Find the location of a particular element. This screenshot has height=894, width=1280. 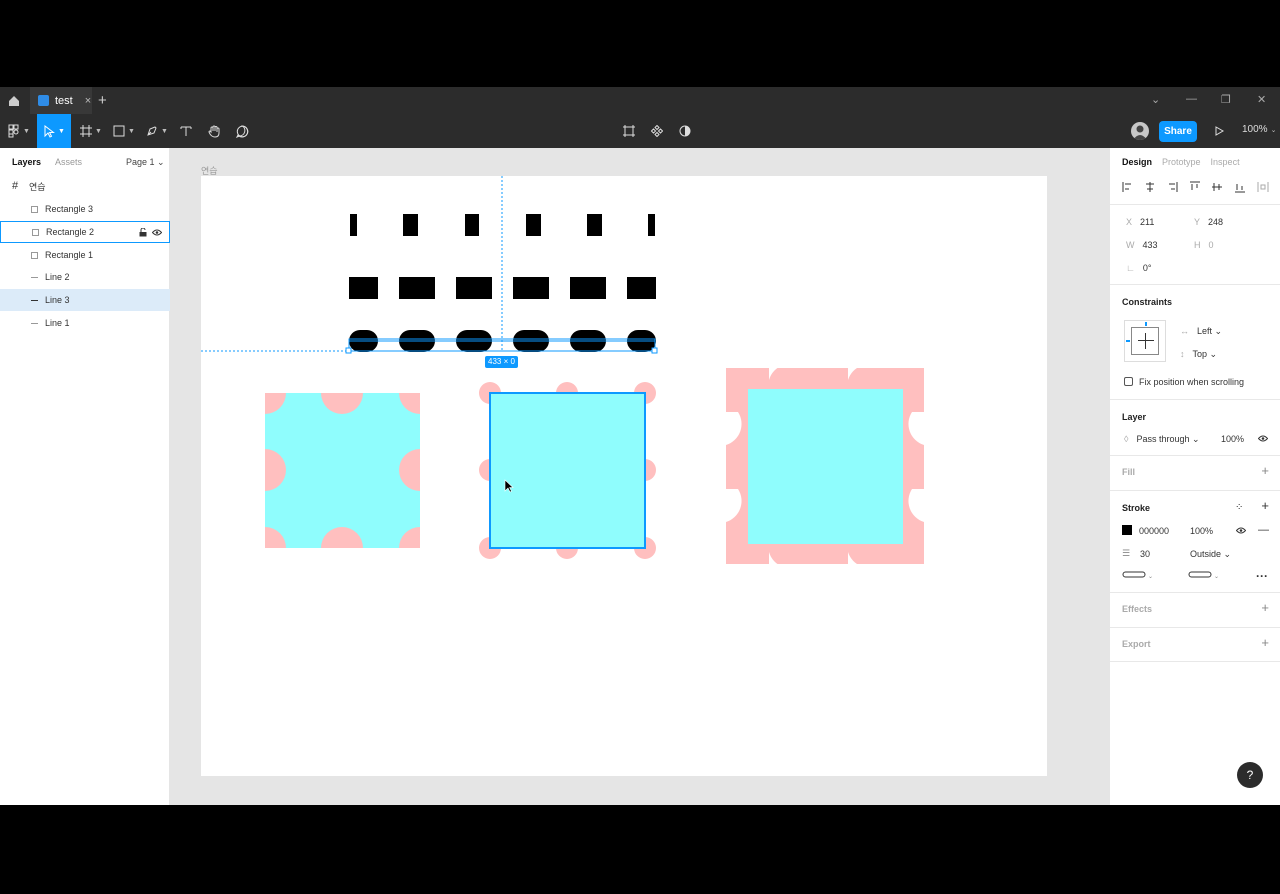

h-field: H0 is located at coordinates (1204, 245).